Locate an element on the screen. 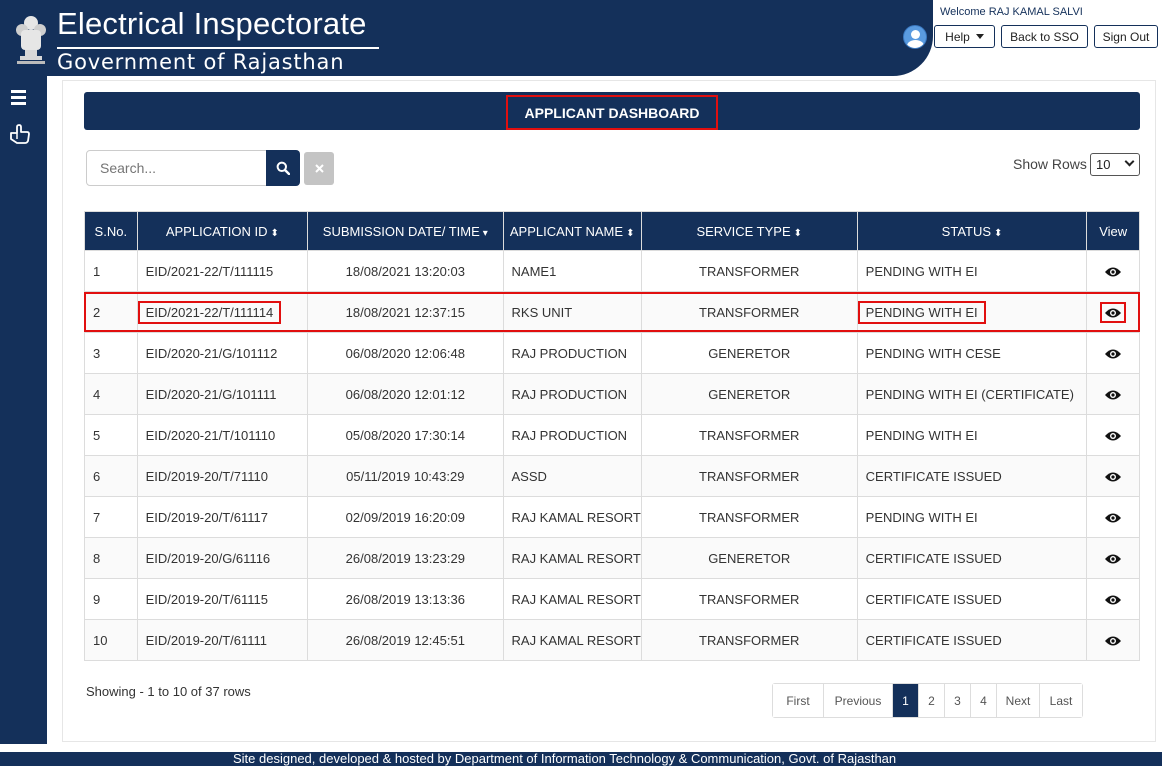 This screenshot has height=766, width=1162. page-next: Next is located at coordinates (1018, 700).